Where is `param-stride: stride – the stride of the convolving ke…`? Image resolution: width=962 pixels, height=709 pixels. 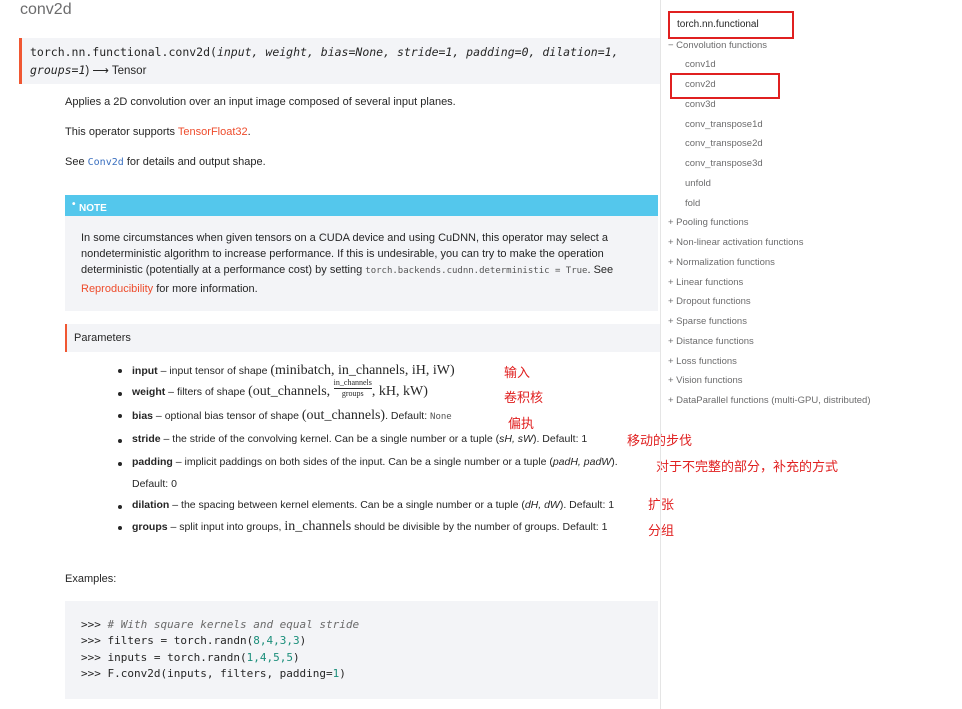
param-stride: stride – the stride of the convolving ke… is located at coordinates (352, 439).